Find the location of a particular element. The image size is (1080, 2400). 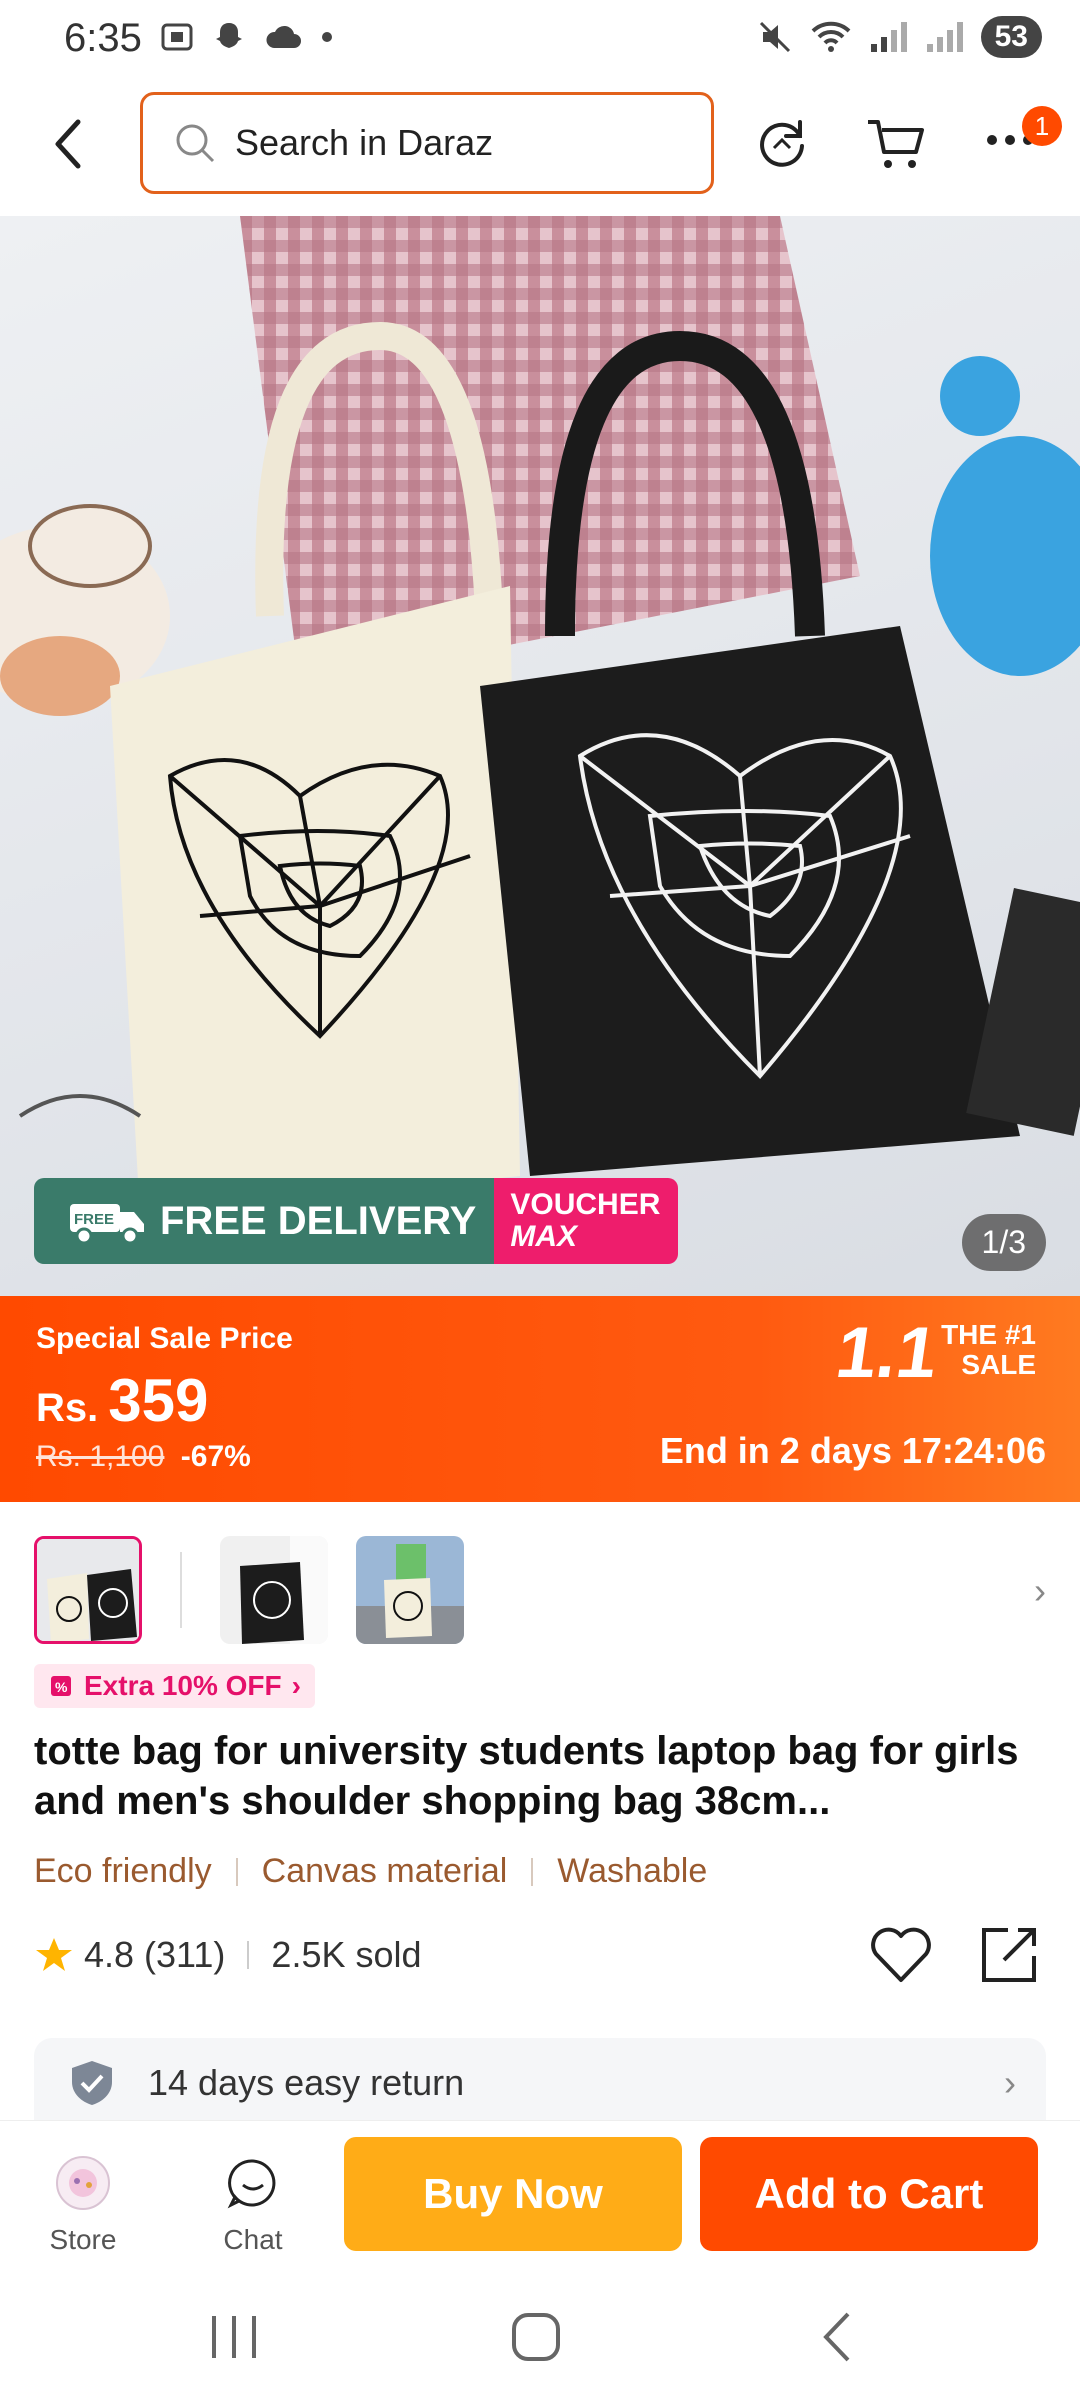

heart-icon is located at coordinates (901, 1955).